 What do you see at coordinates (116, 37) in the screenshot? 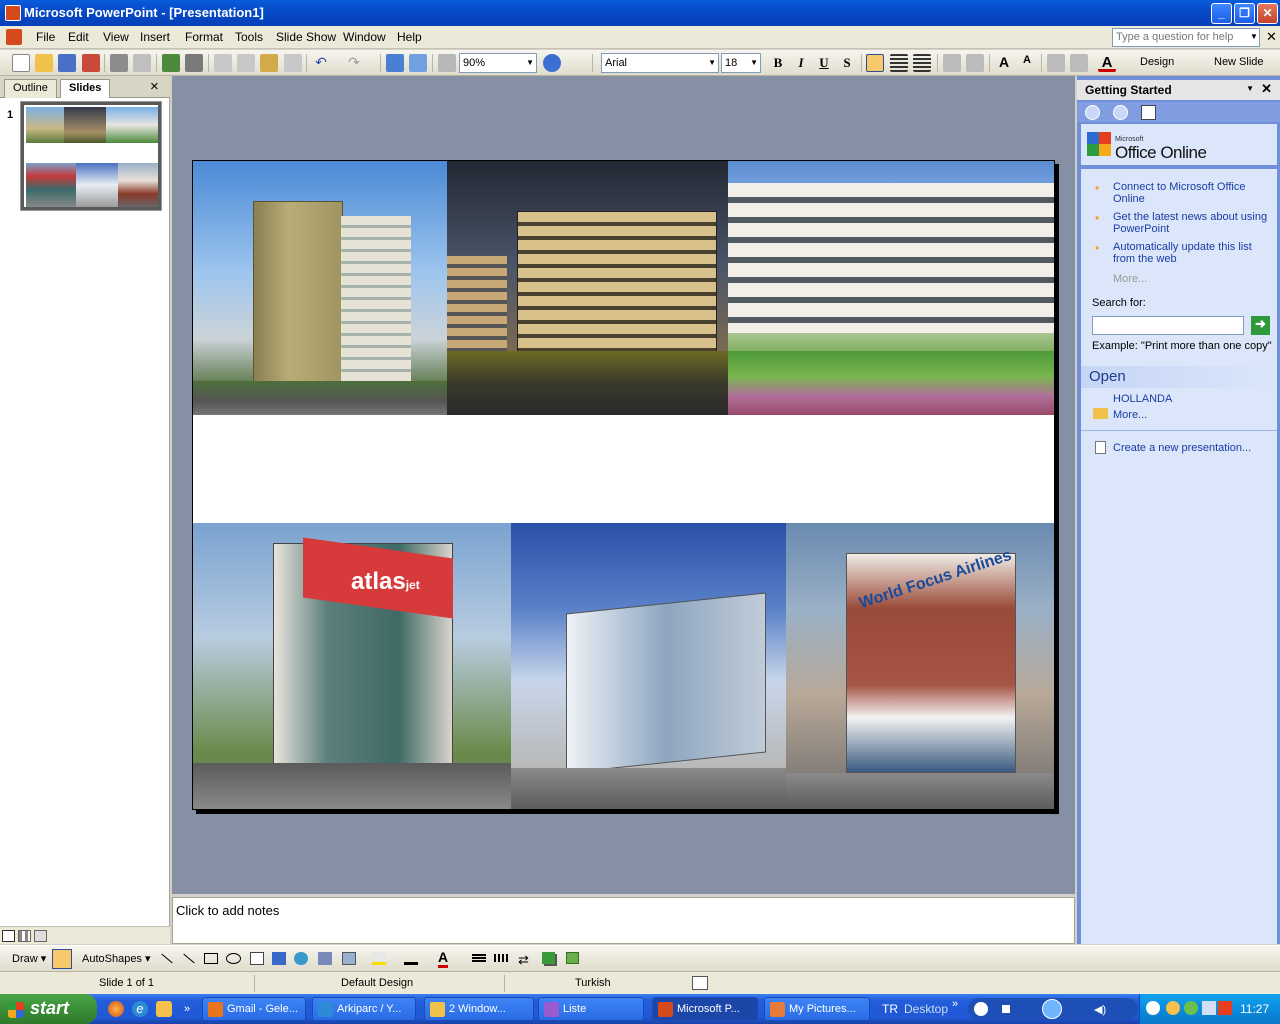
I see `menu-view: View` at bounding box center [116, 37].